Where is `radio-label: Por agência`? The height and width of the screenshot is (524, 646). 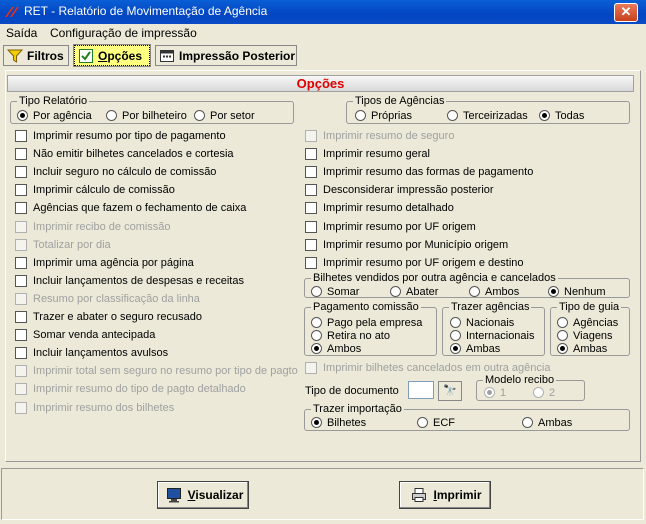 radio-label: Por agência is located at coordinates (62, 115).